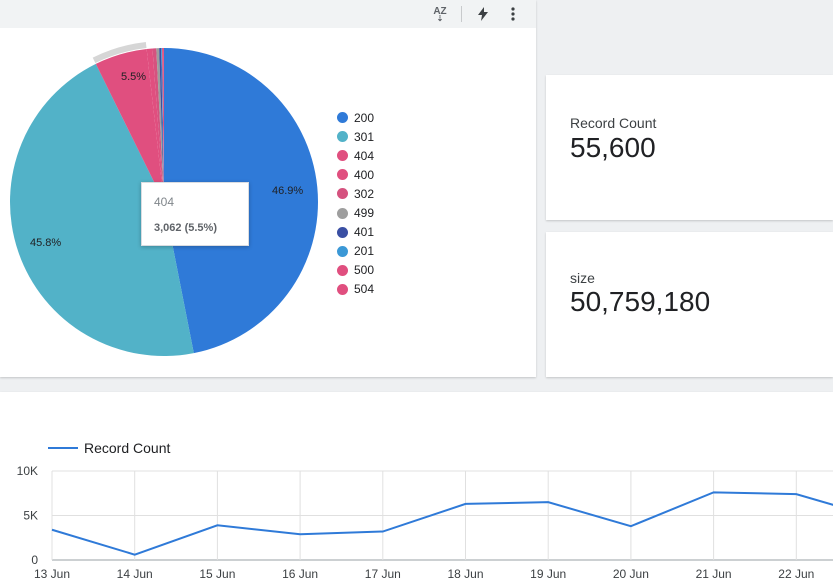 This screenshot has height=584, width=833. What do you see at coordinates (364, 251) in the screenshot?
I see `legend-label: 201` at bounding box center [364, 251].